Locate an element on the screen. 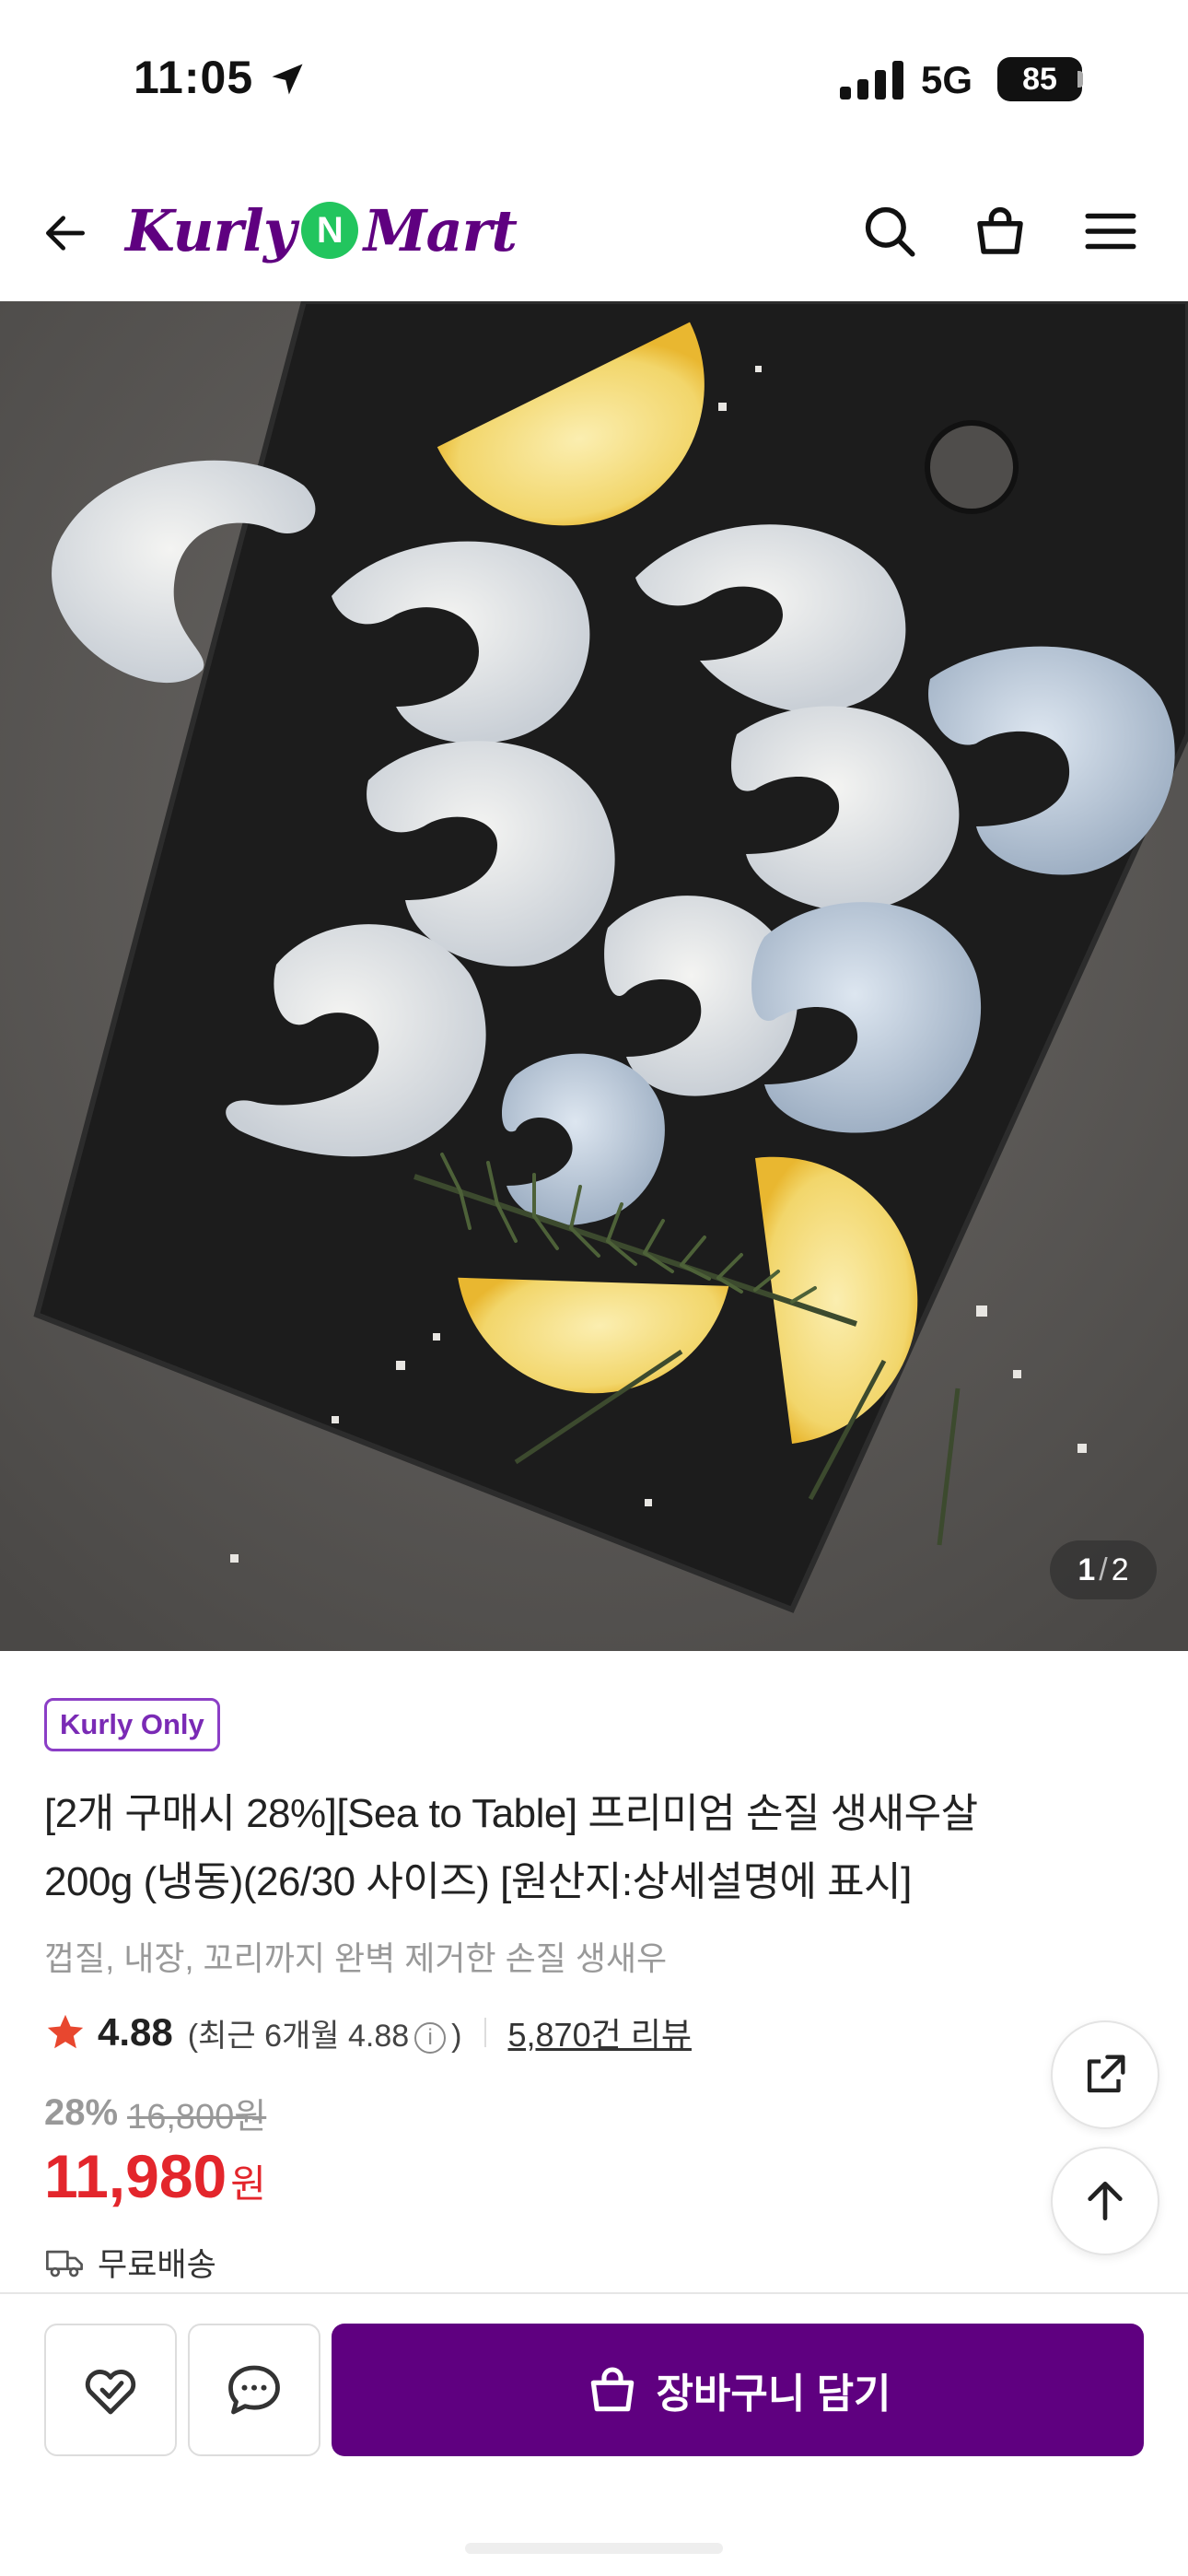 This screenshot has width=1188, height=2576. menu-button is located at coordinates (1110, 231).